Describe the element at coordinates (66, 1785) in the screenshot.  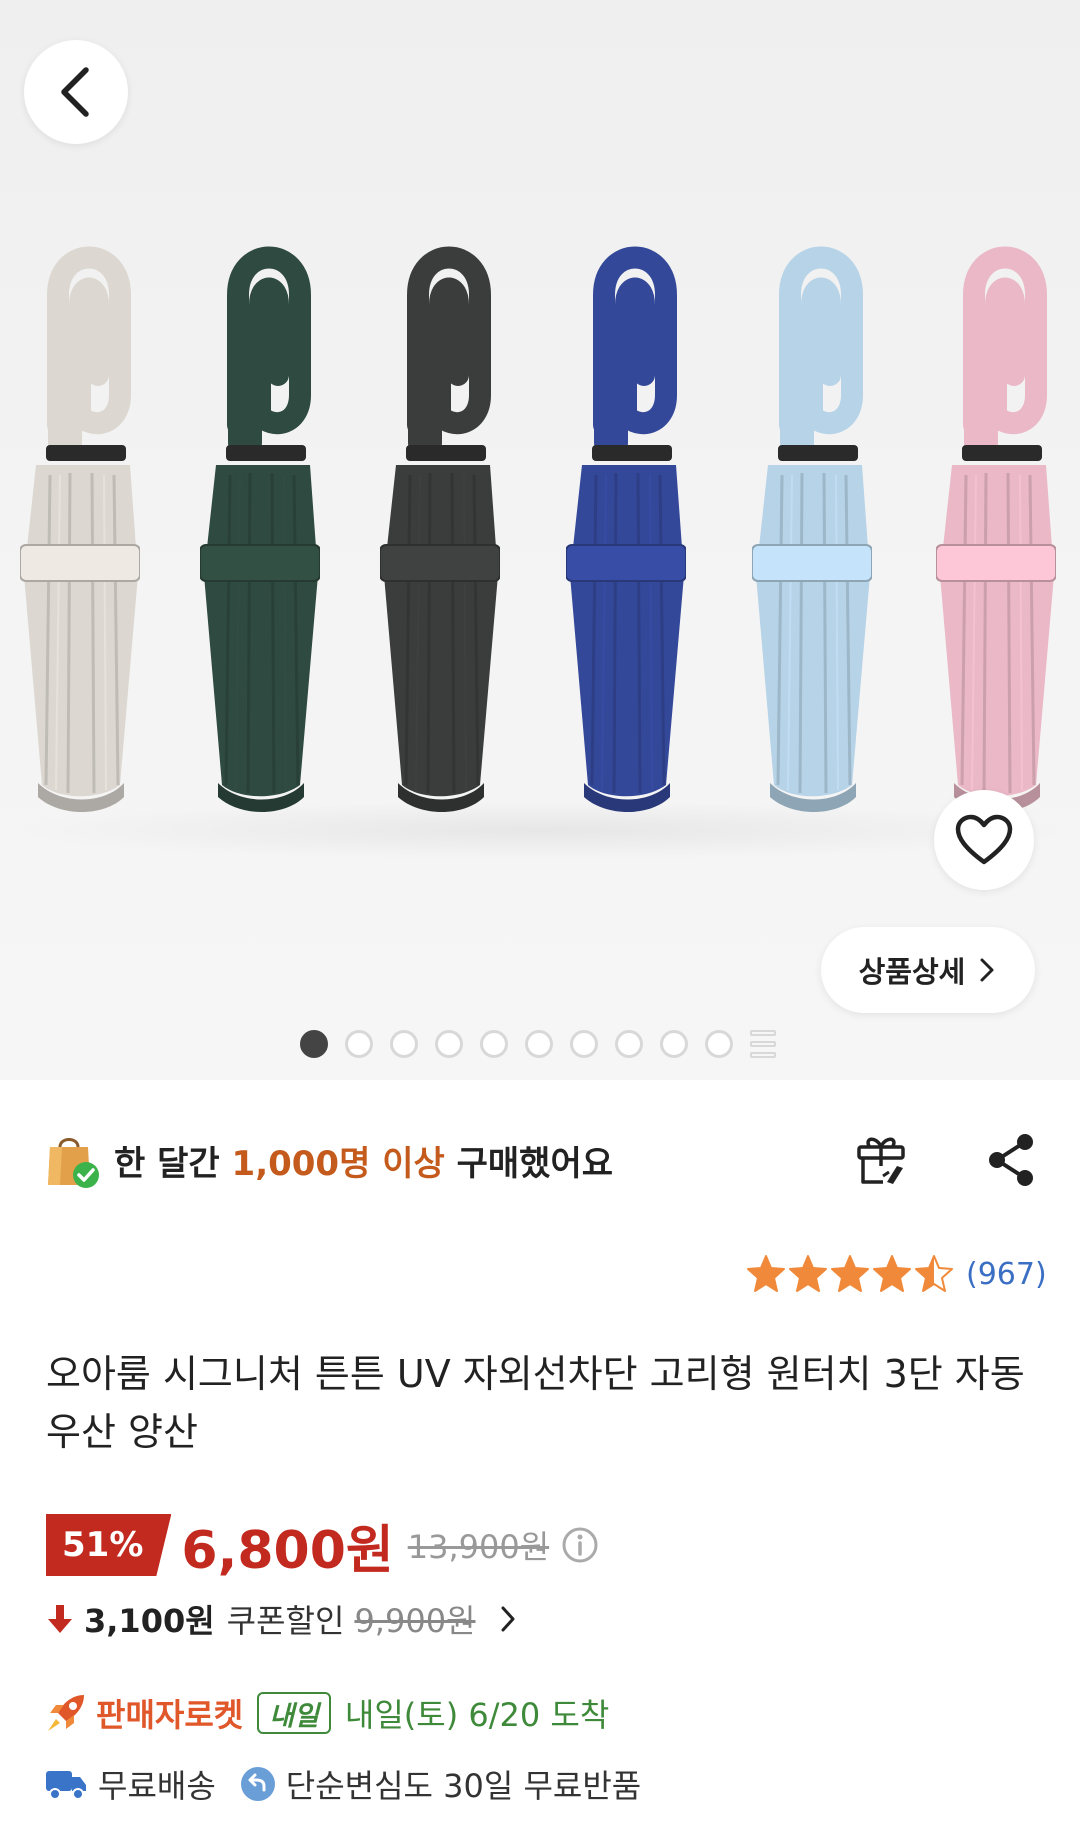
I see `truck-icon` at that location.